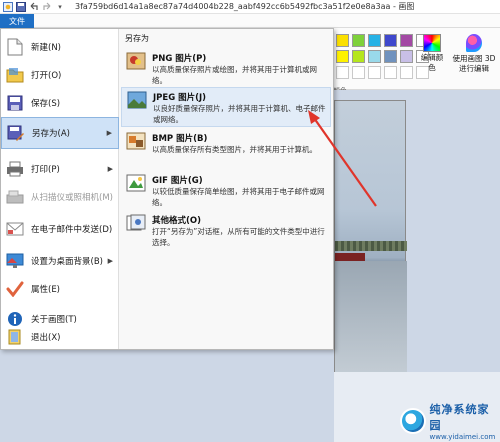 The image size is (500, 442). Describe the element at coordinates (15, 169) in the screenshot. I see `printer-icon` at that location.